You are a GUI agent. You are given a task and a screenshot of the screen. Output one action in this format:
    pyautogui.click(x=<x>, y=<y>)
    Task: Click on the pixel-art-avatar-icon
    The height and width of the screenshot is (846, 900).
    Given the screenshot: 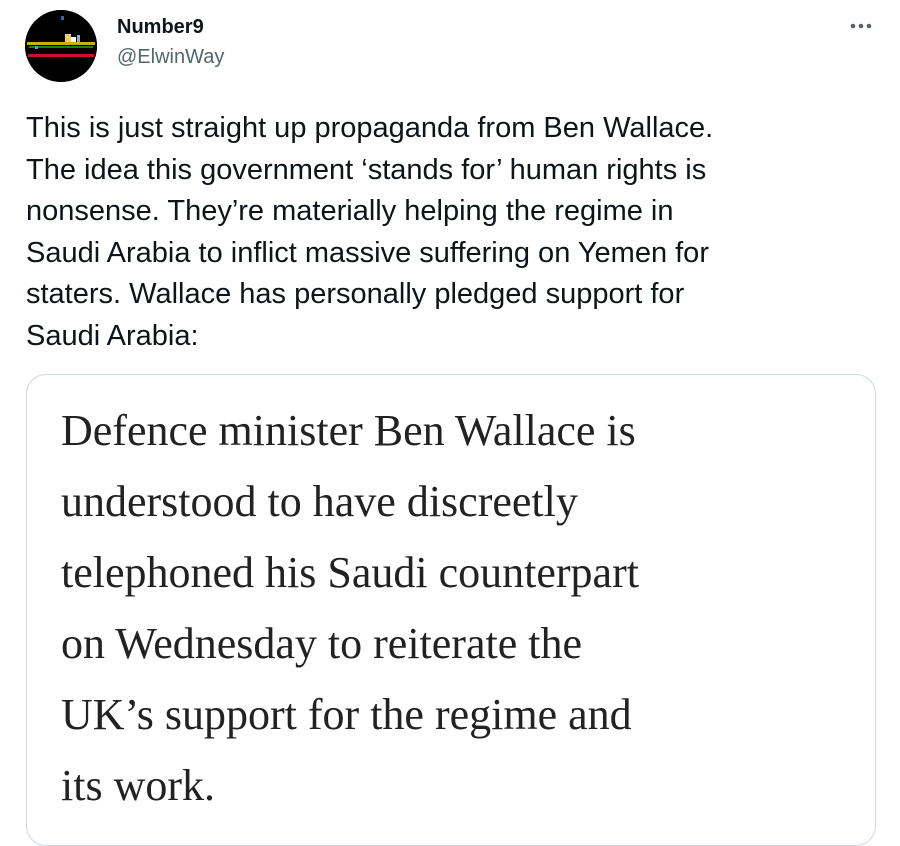 What is the action you would take?
    pyautogui.click(x=61, y=46)
    